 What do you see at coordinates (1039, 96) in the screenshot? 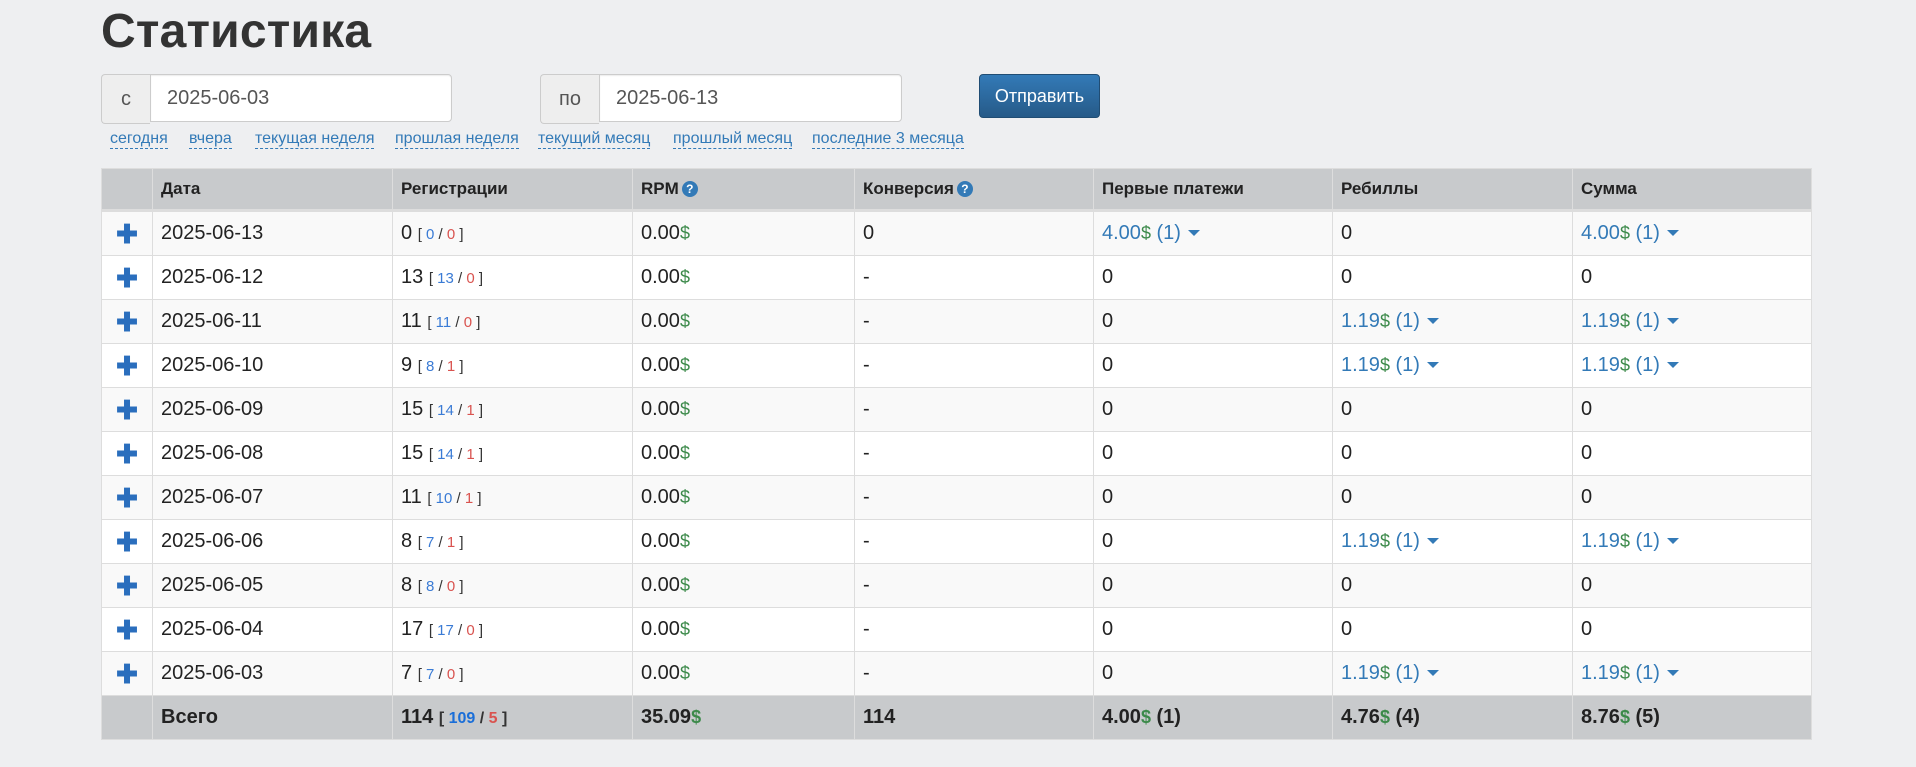
I see `submit-button: Отправить` at bounding box center [1039, 96].